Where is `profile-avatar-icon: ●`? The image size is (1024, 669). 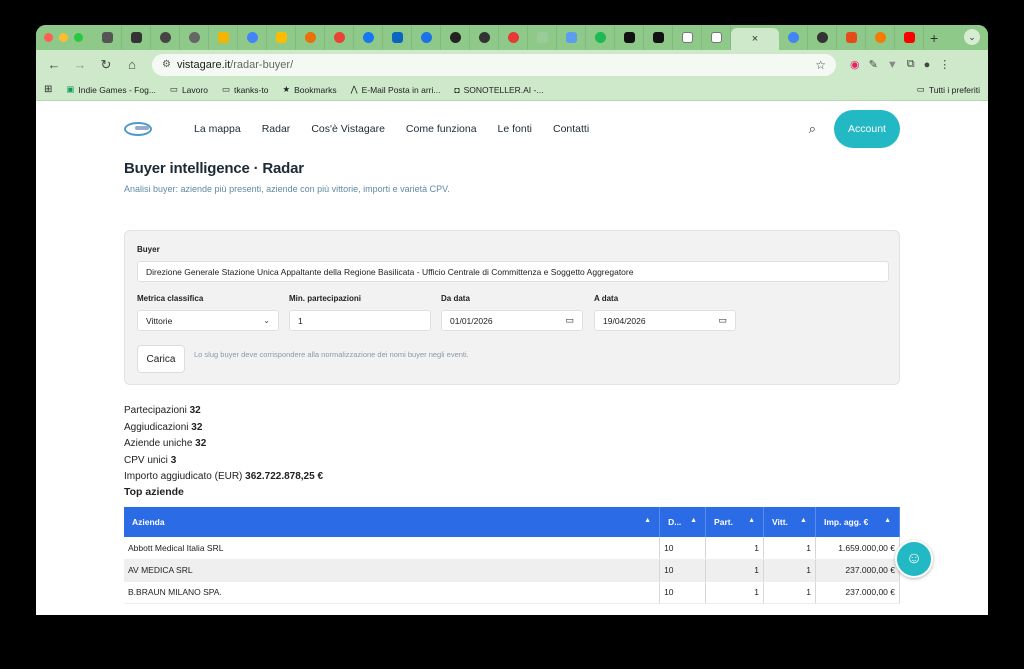 profile-avatar-icon: ● is located at coordinates (927, 65).